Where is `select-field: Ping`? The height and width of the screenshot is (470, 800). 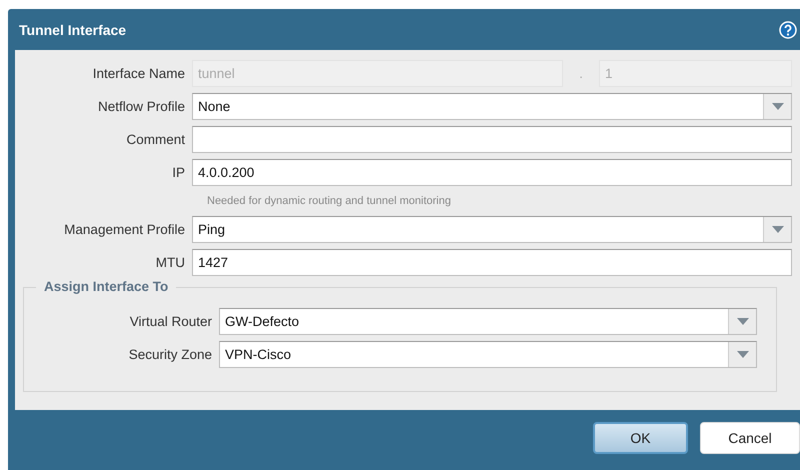 select-field: Ping is located at coordinates (492, 229).